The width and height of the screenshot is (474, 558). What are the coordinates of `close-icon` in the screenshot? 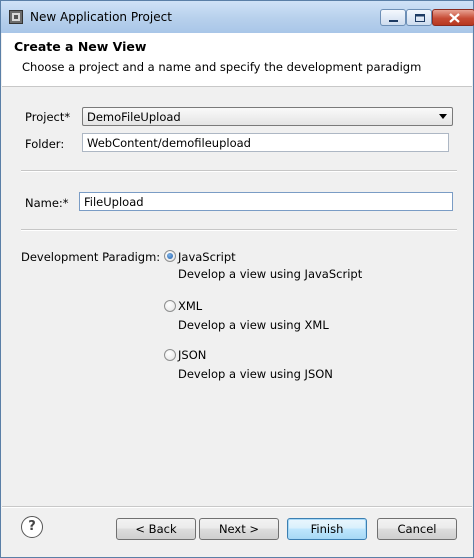 It's located at (454, 18).